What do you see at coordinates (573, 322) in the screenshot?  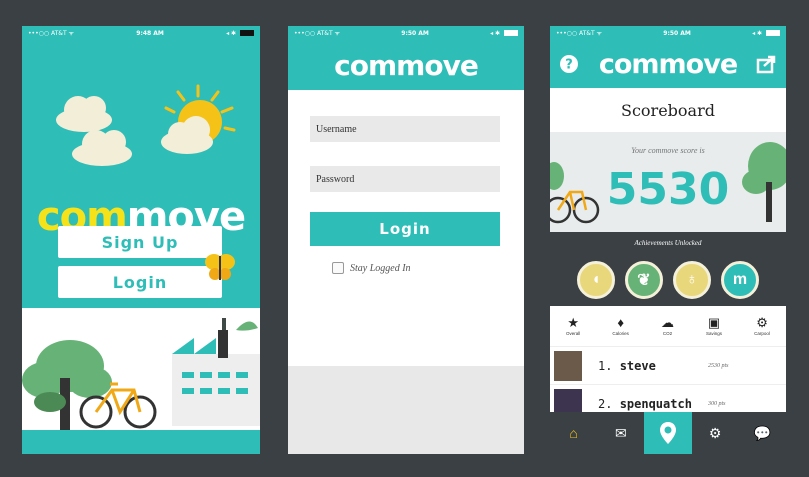 I see `star-icon: ★` at bounding box center [573, 322].